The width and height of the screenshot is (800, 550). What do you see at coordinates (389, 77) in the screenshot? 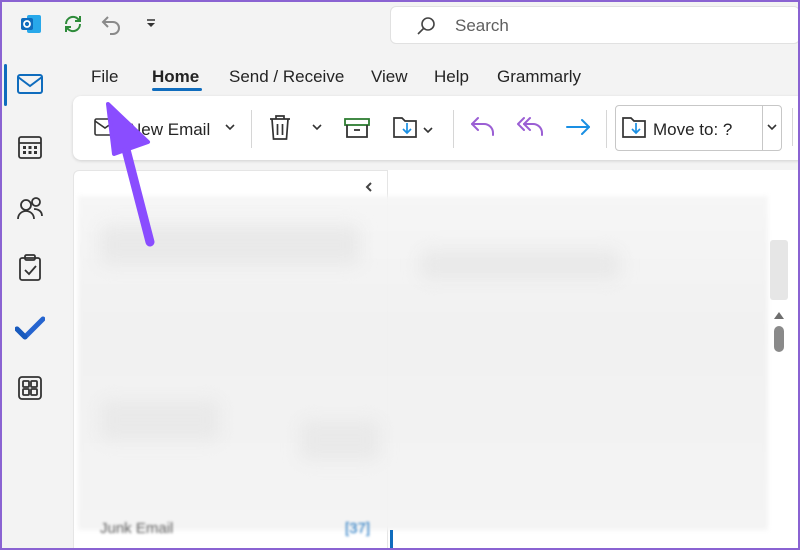
I see `tab-view: View` at bounding box center [389, 77].